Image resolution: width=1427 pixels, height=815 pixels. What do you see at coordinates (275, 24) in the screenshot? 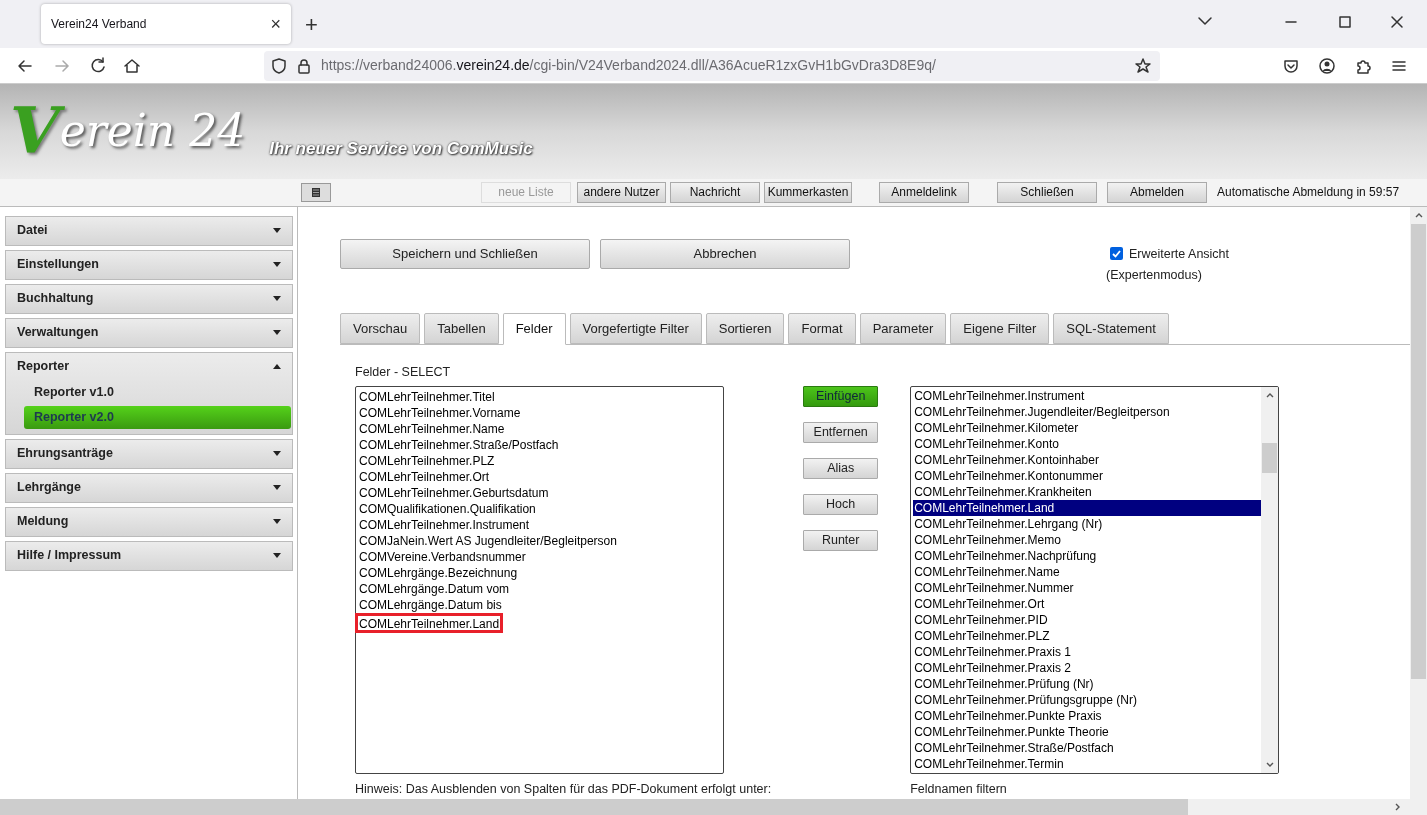
I see `tab-close-button: ×` at bounding box center [275, 24].